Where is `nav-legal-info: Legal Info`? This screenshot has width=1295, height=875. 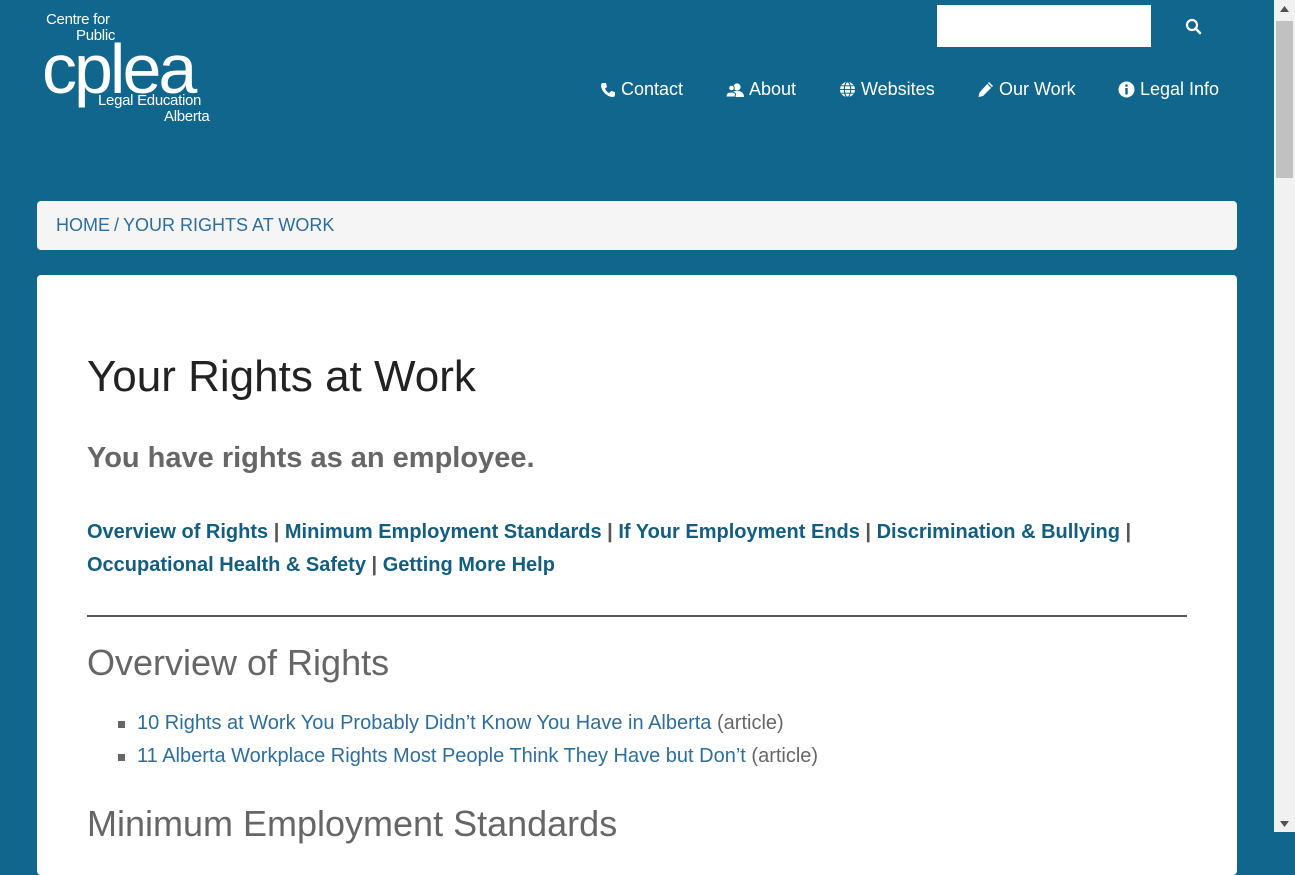 nav-legal-info: Legal Info is located at coordinates (1168, 89).